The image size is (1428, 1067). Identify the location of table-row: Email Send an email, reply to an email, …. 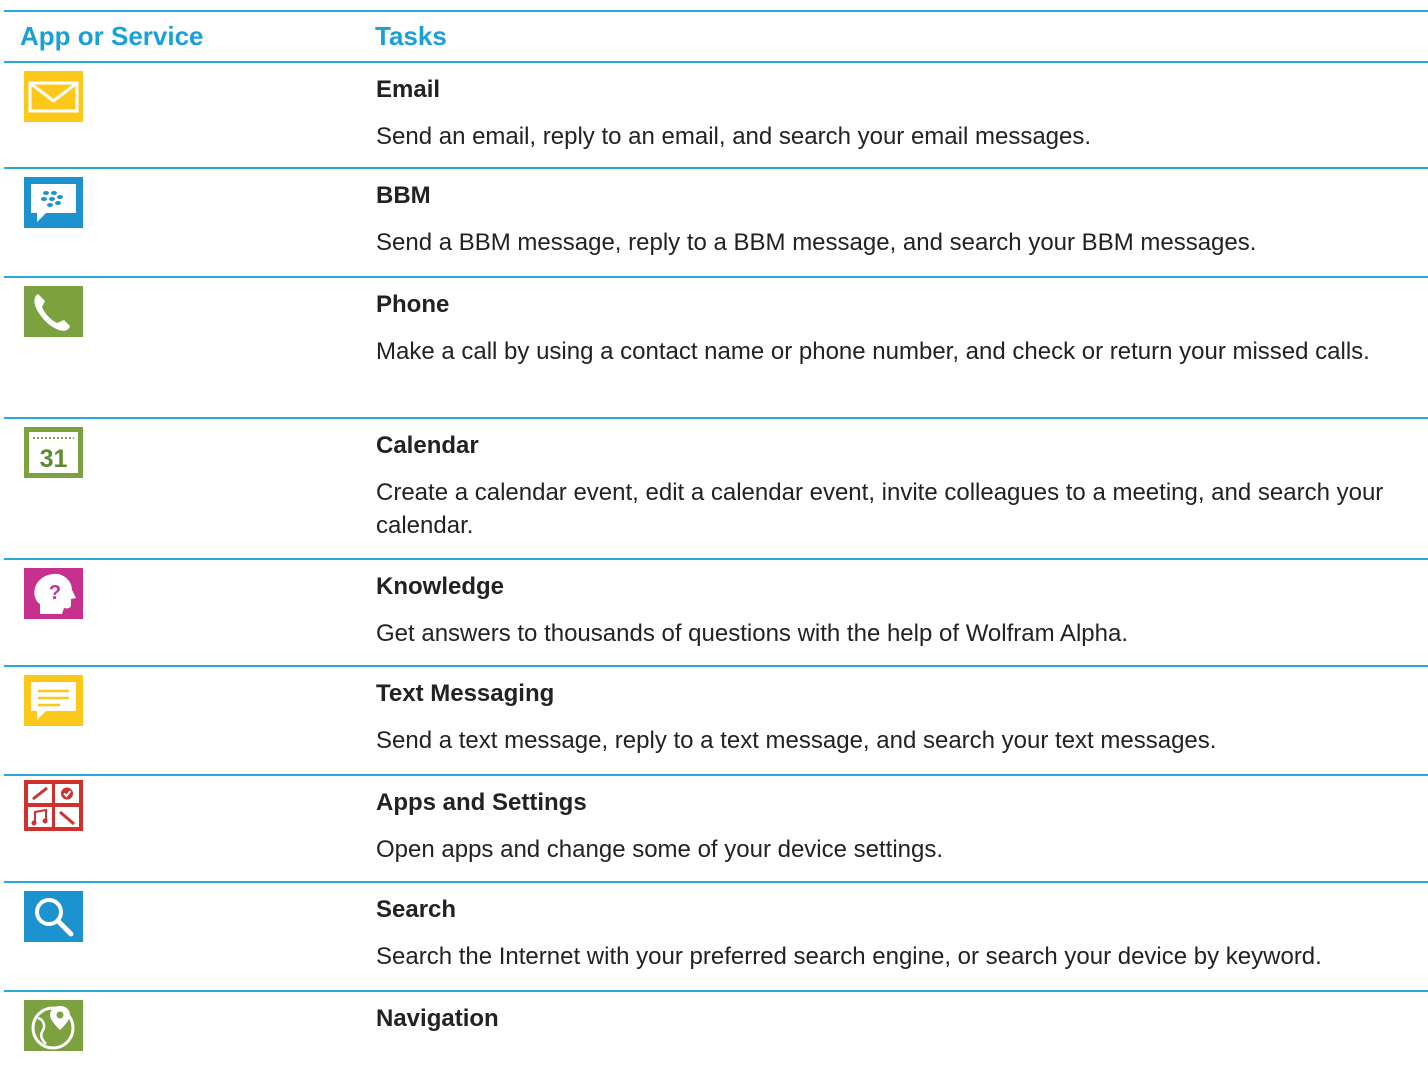
(716, 116).